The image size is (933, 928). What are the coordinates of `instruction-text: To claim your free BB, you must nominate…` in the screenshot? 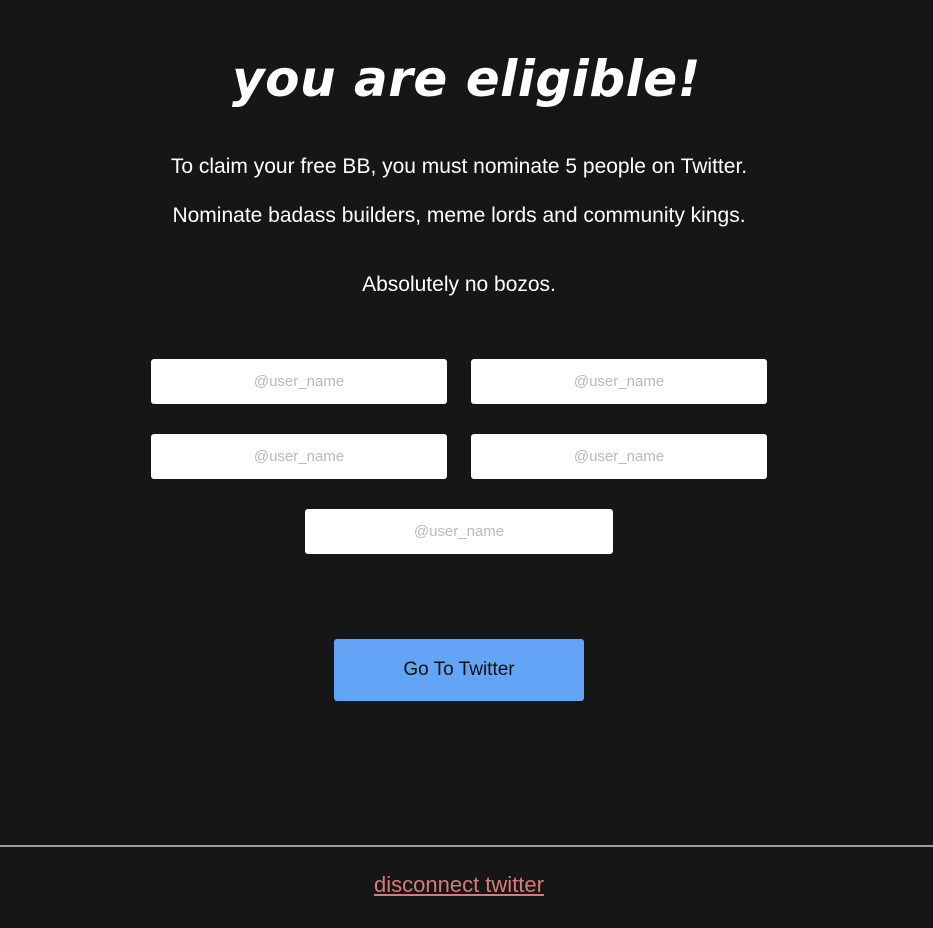 It's located at (459, 166).